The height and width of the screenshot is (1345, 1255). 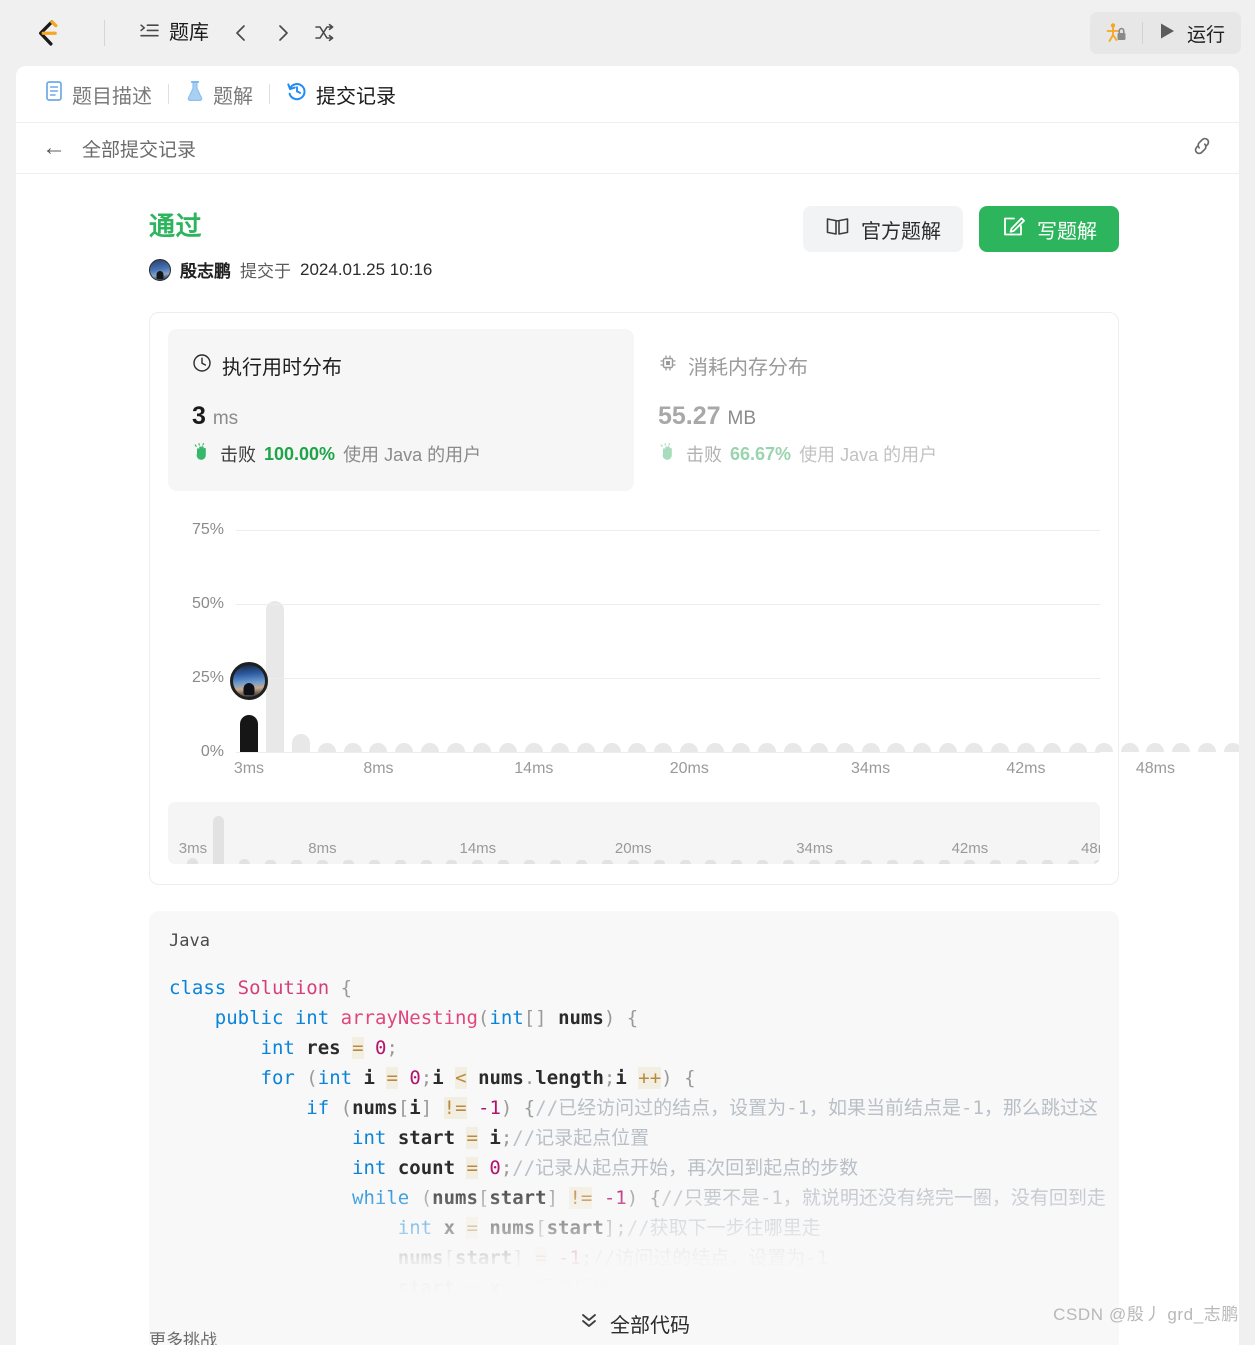 What do you see at coordinates (613, 1258) in the screenshot?
I see `code-line: nums[start] = -1;//访问过的结点，设置为-1` at bounding box center [613, 1258].